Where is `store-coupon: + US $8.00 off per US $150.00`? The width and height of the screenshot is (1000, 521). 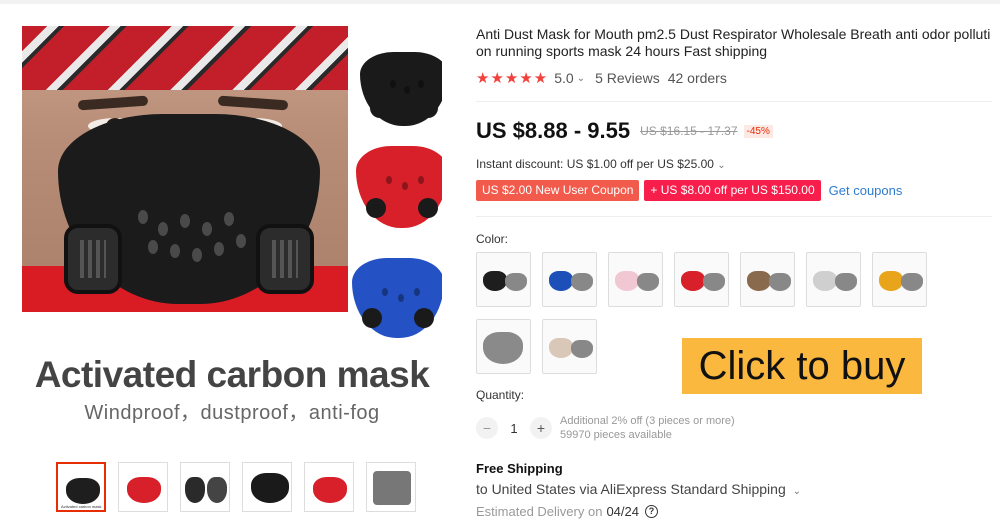 store-coupon: + US $8.00 off per US $150.00 is located at coordinates (732, 190).